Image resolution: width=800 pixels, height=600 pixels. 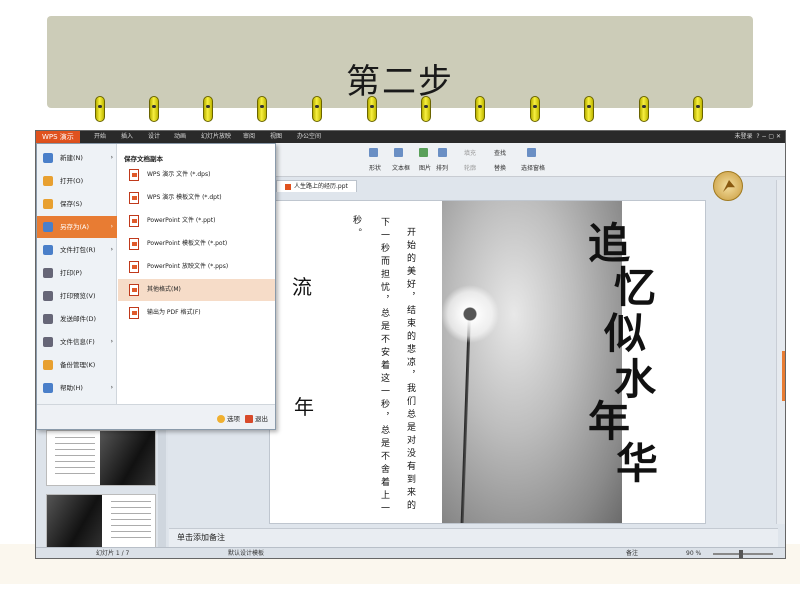 I want to click on save-format-item: WPS 演示 文件 (*.dps), so click(x=196, y=175).